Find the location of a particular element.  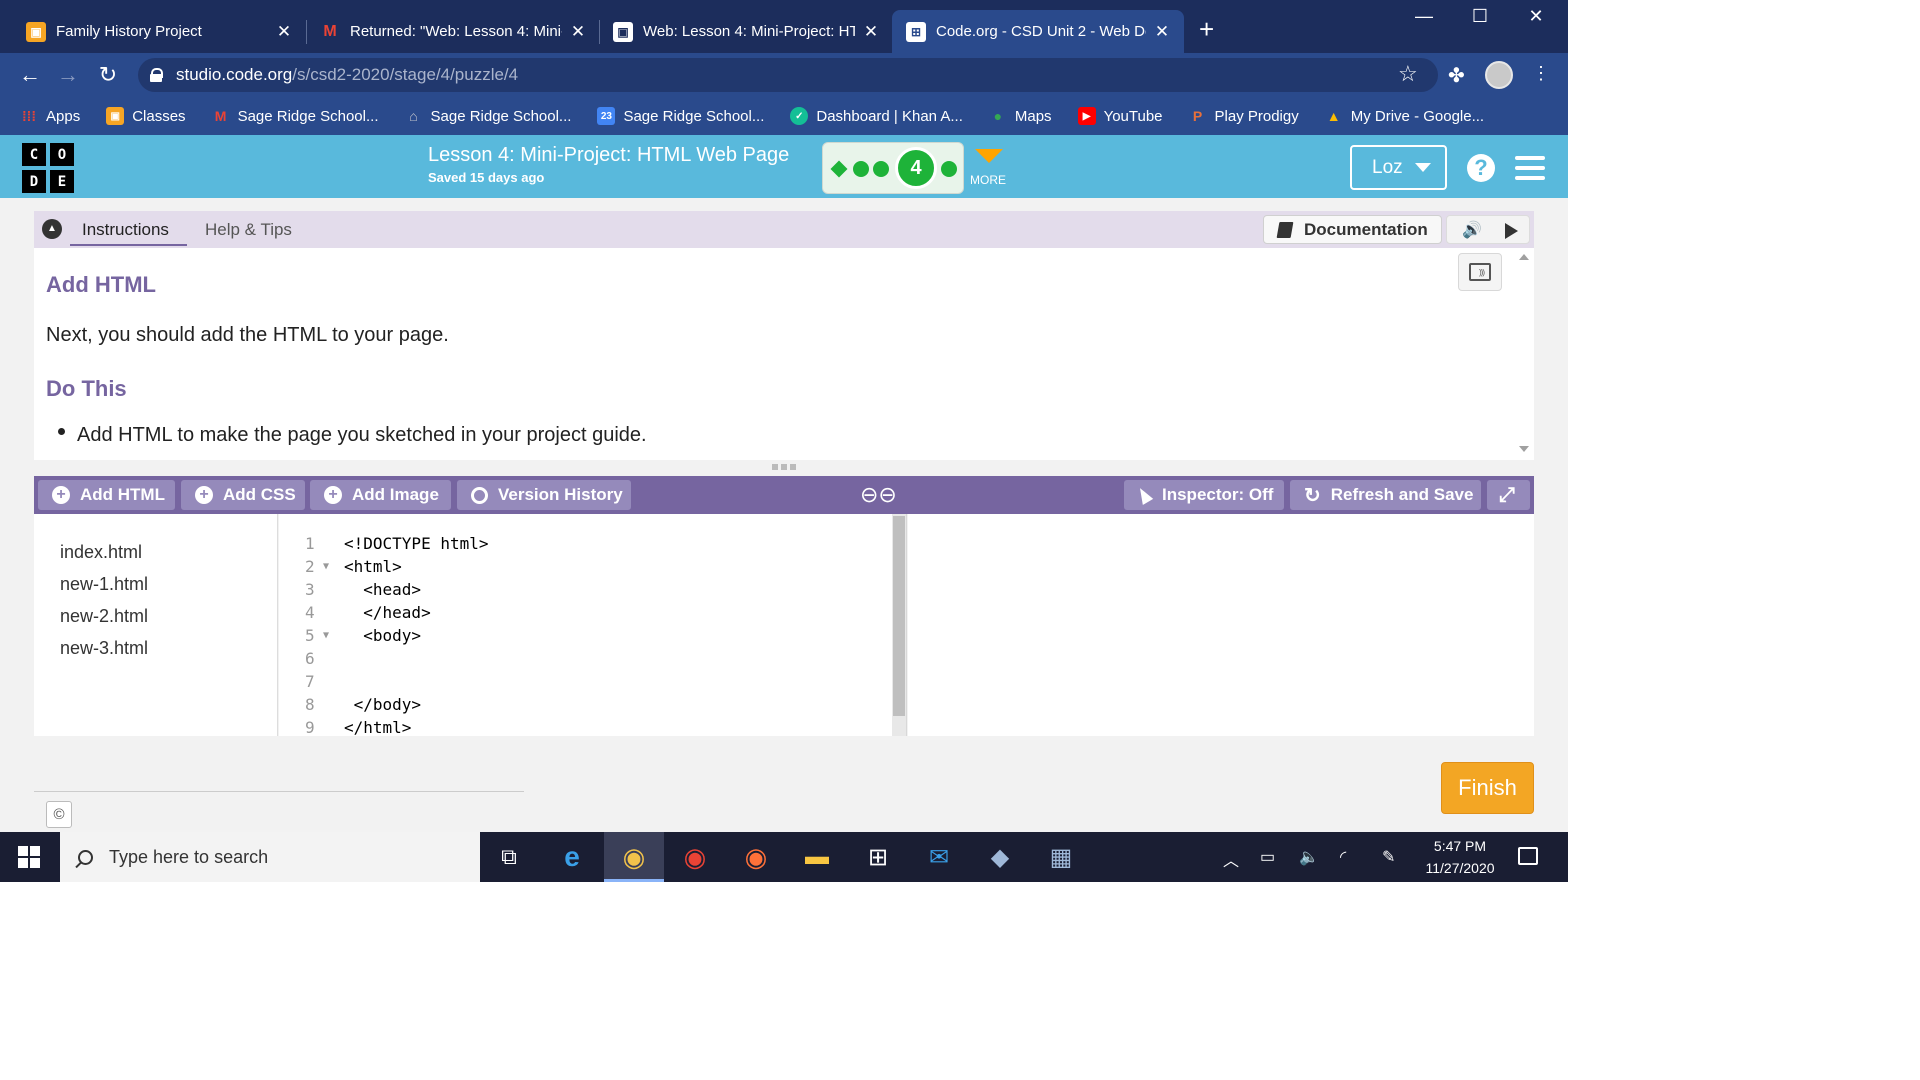

profile-avatar is located at coordinates (1499, 75).